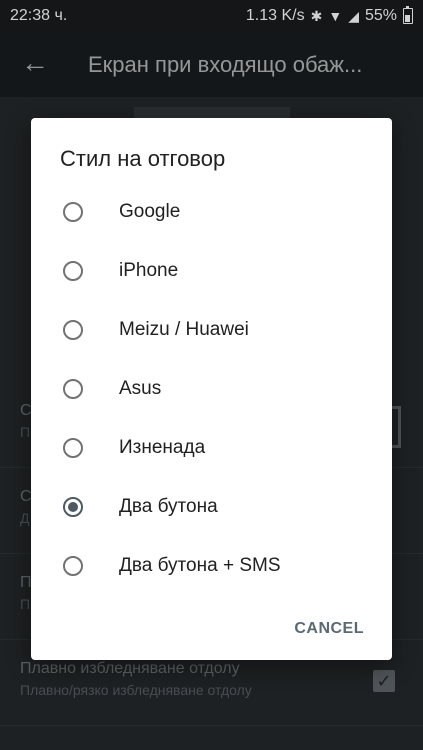  Describe the element at coordinates (380, 15) in the screenshot. I see `battery-percent: 55%` at that location.